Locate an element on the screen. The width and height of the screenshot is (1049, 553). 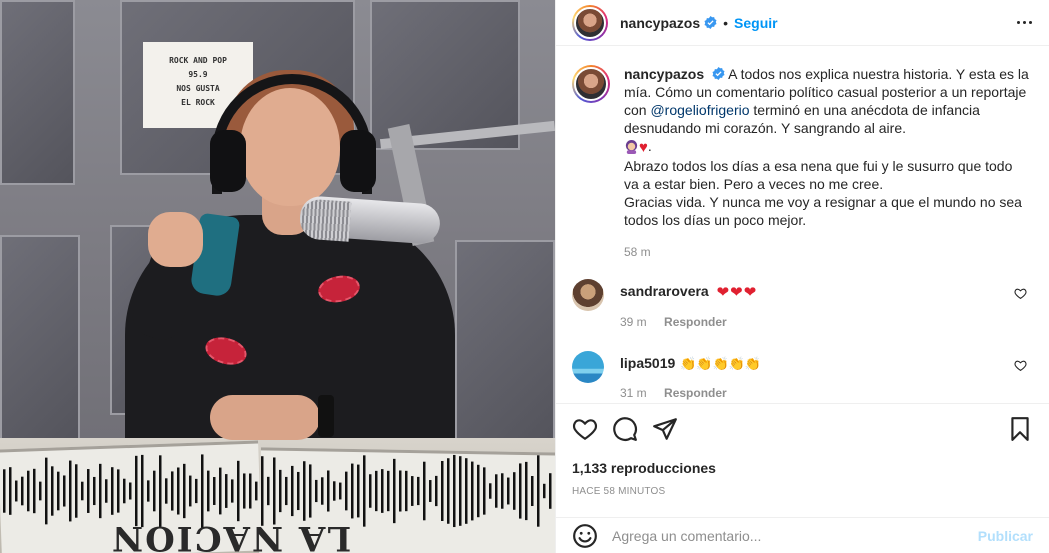
comment-item: sandrarovera ❤❤❤ 39 m Responder is located at coordinates (803, 304).